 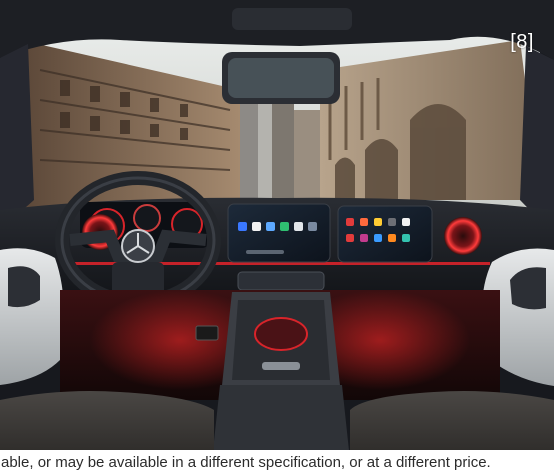 I want to click on cup-holder, so click(x=281, y=334).